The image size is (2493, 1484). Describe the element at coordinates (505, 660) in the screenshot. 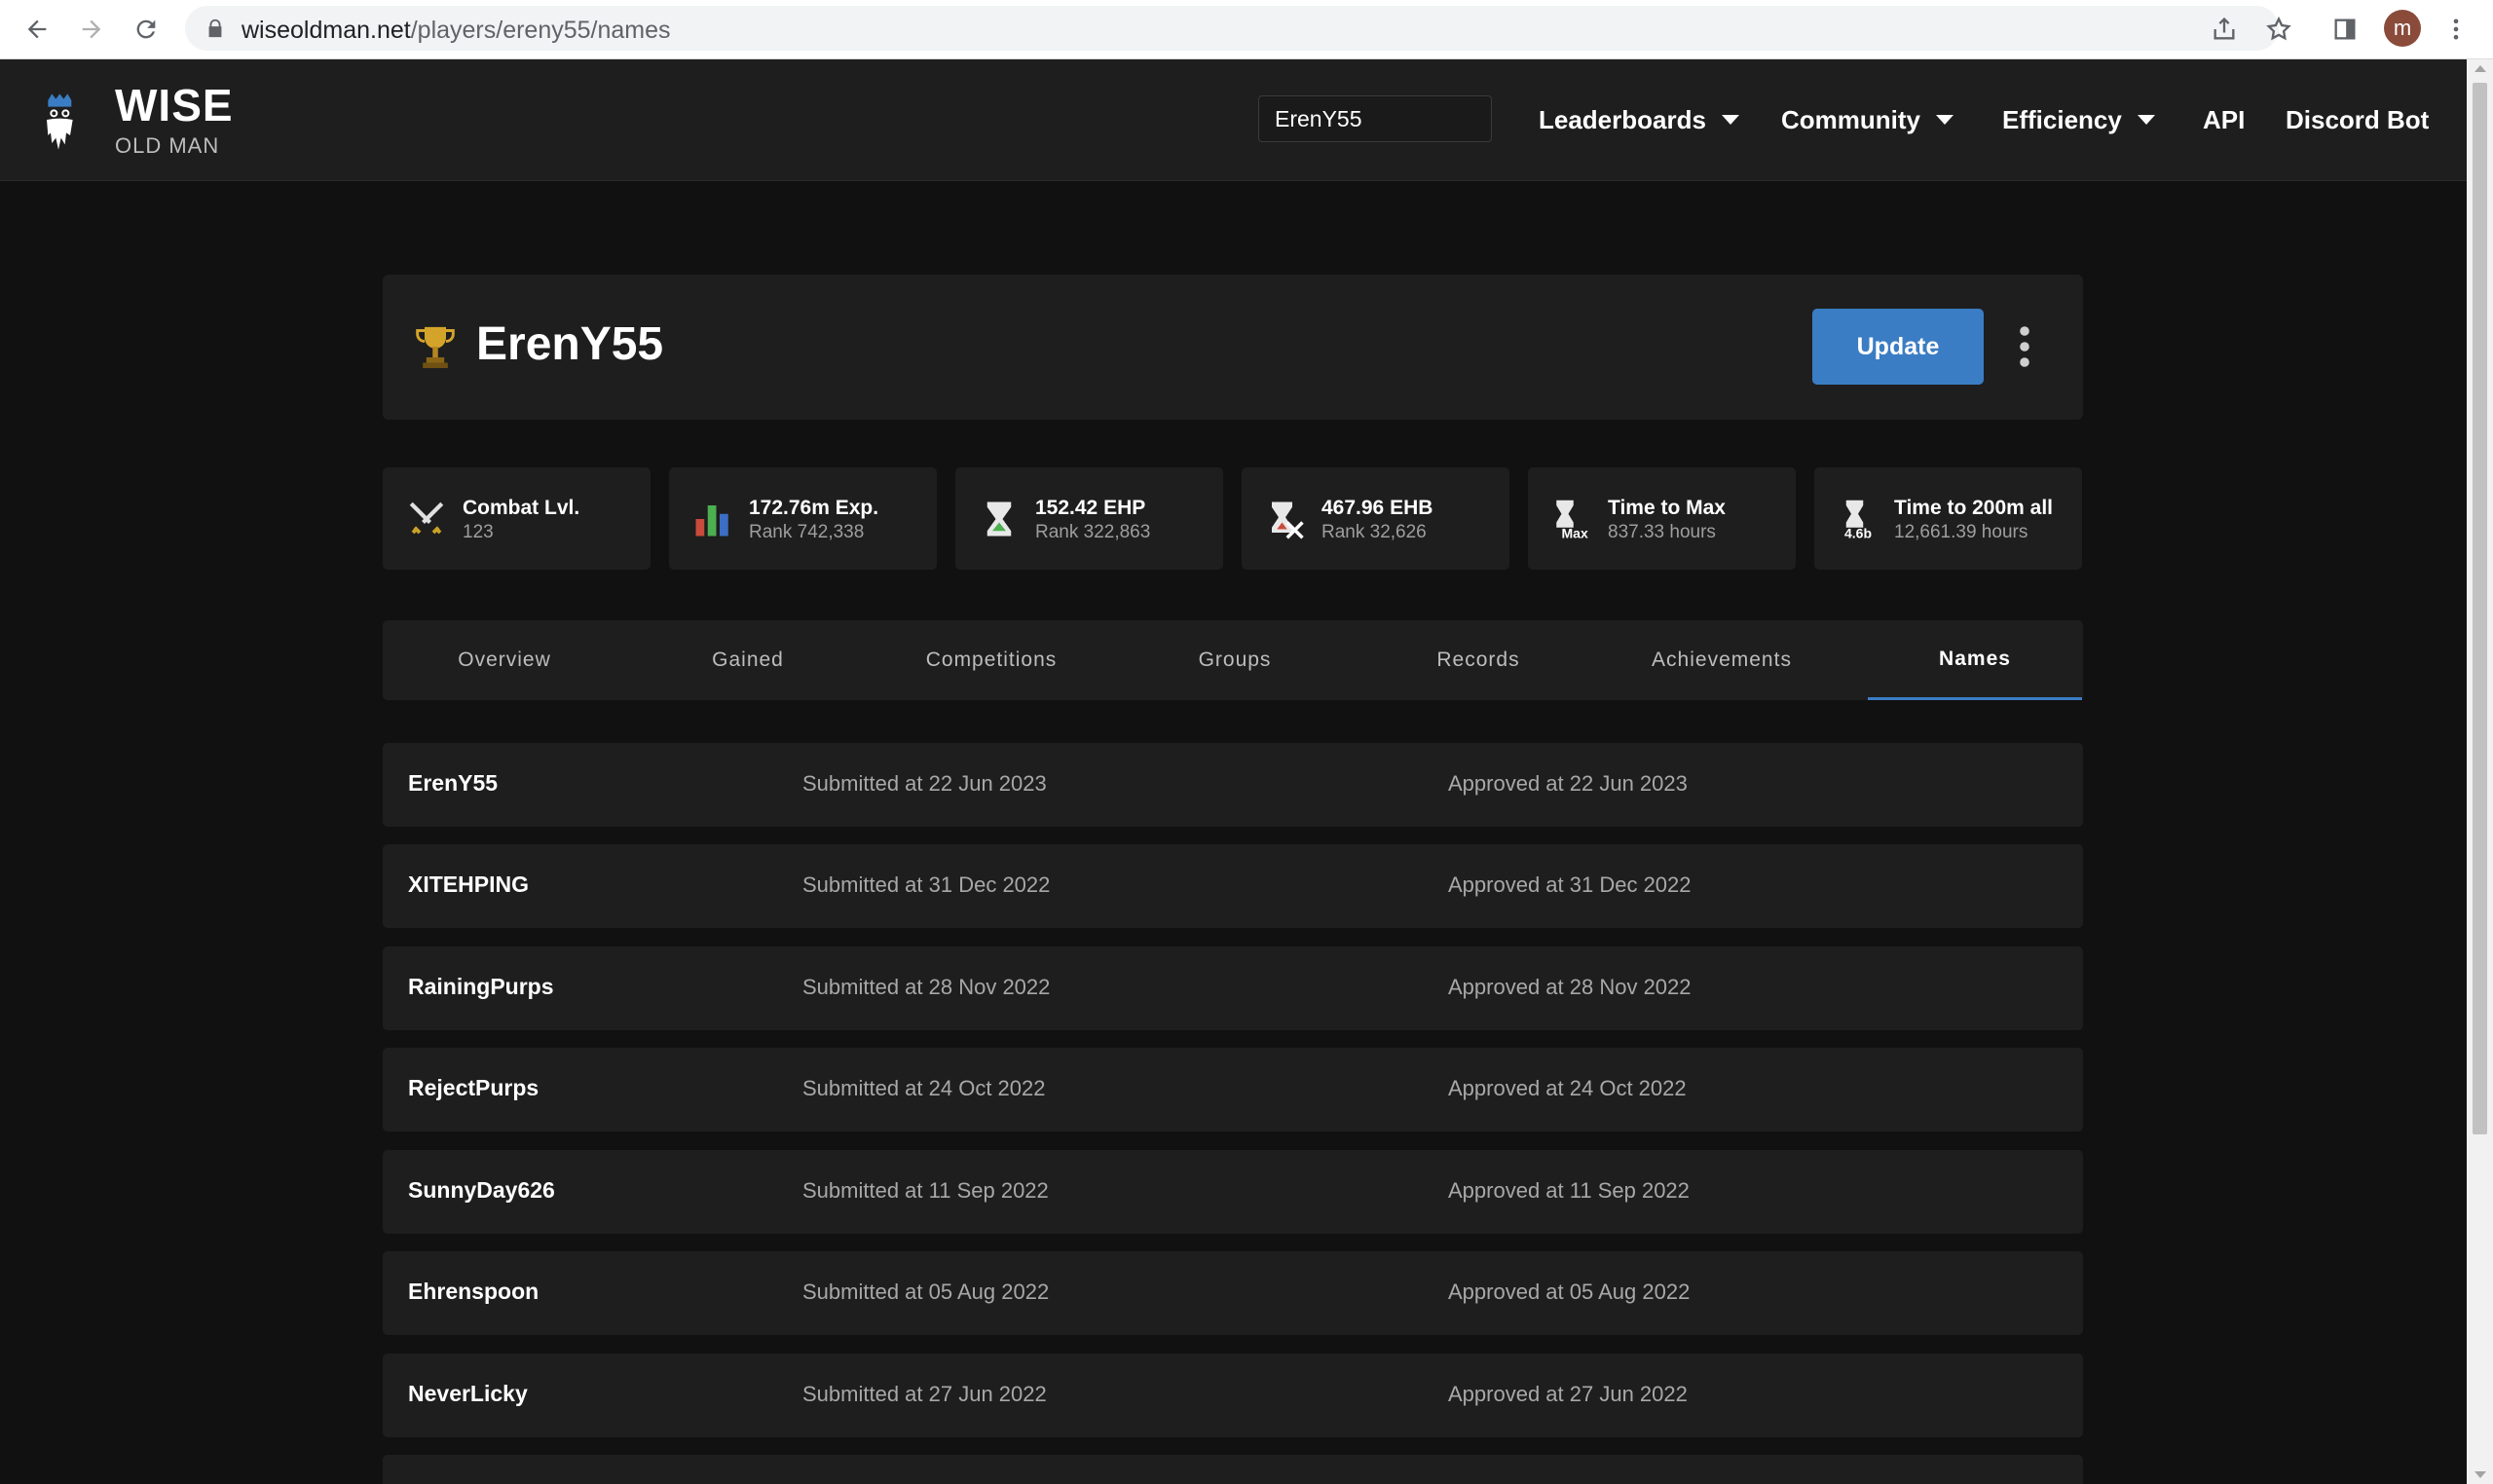

I see `tab-overview: Overview` at that location.